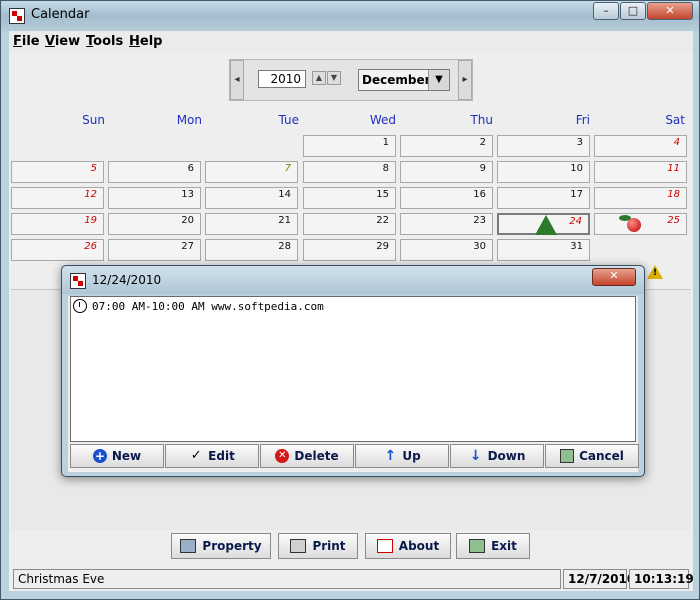 The width and height of the screenshot is (700, 600). I want to click on edit-label: Edit, so click(221, 456).